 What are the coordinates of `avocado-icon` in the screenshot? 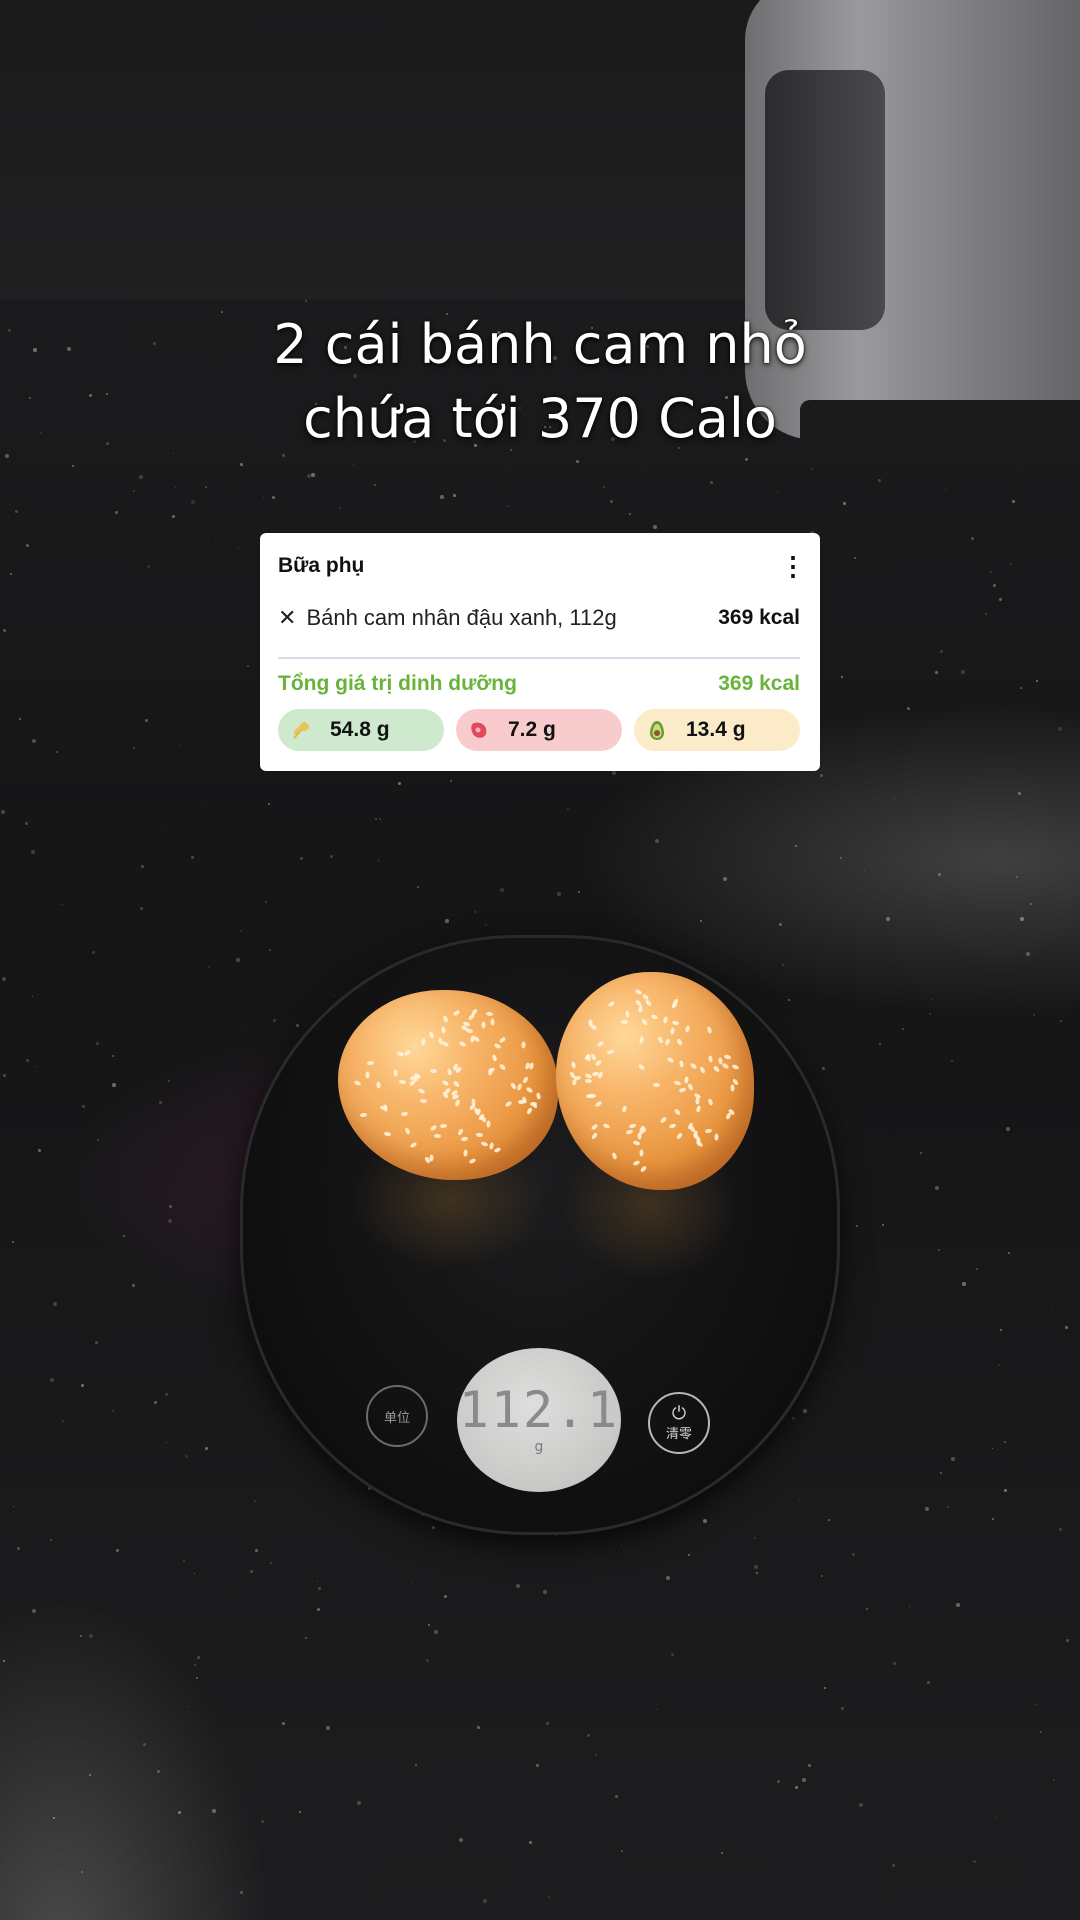 It's located at (657, 730).